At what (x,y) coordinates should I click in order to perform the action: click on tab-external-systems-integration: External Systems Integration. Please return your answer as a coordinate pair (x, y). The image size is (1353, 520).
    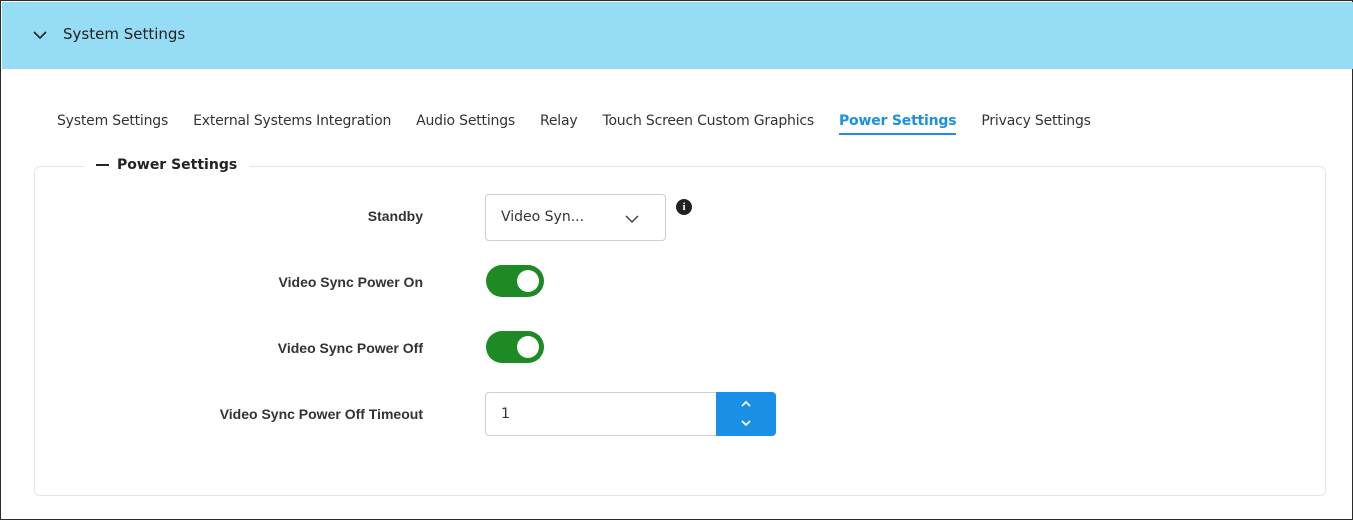
    Looking at the image, I should click on (292, 121).